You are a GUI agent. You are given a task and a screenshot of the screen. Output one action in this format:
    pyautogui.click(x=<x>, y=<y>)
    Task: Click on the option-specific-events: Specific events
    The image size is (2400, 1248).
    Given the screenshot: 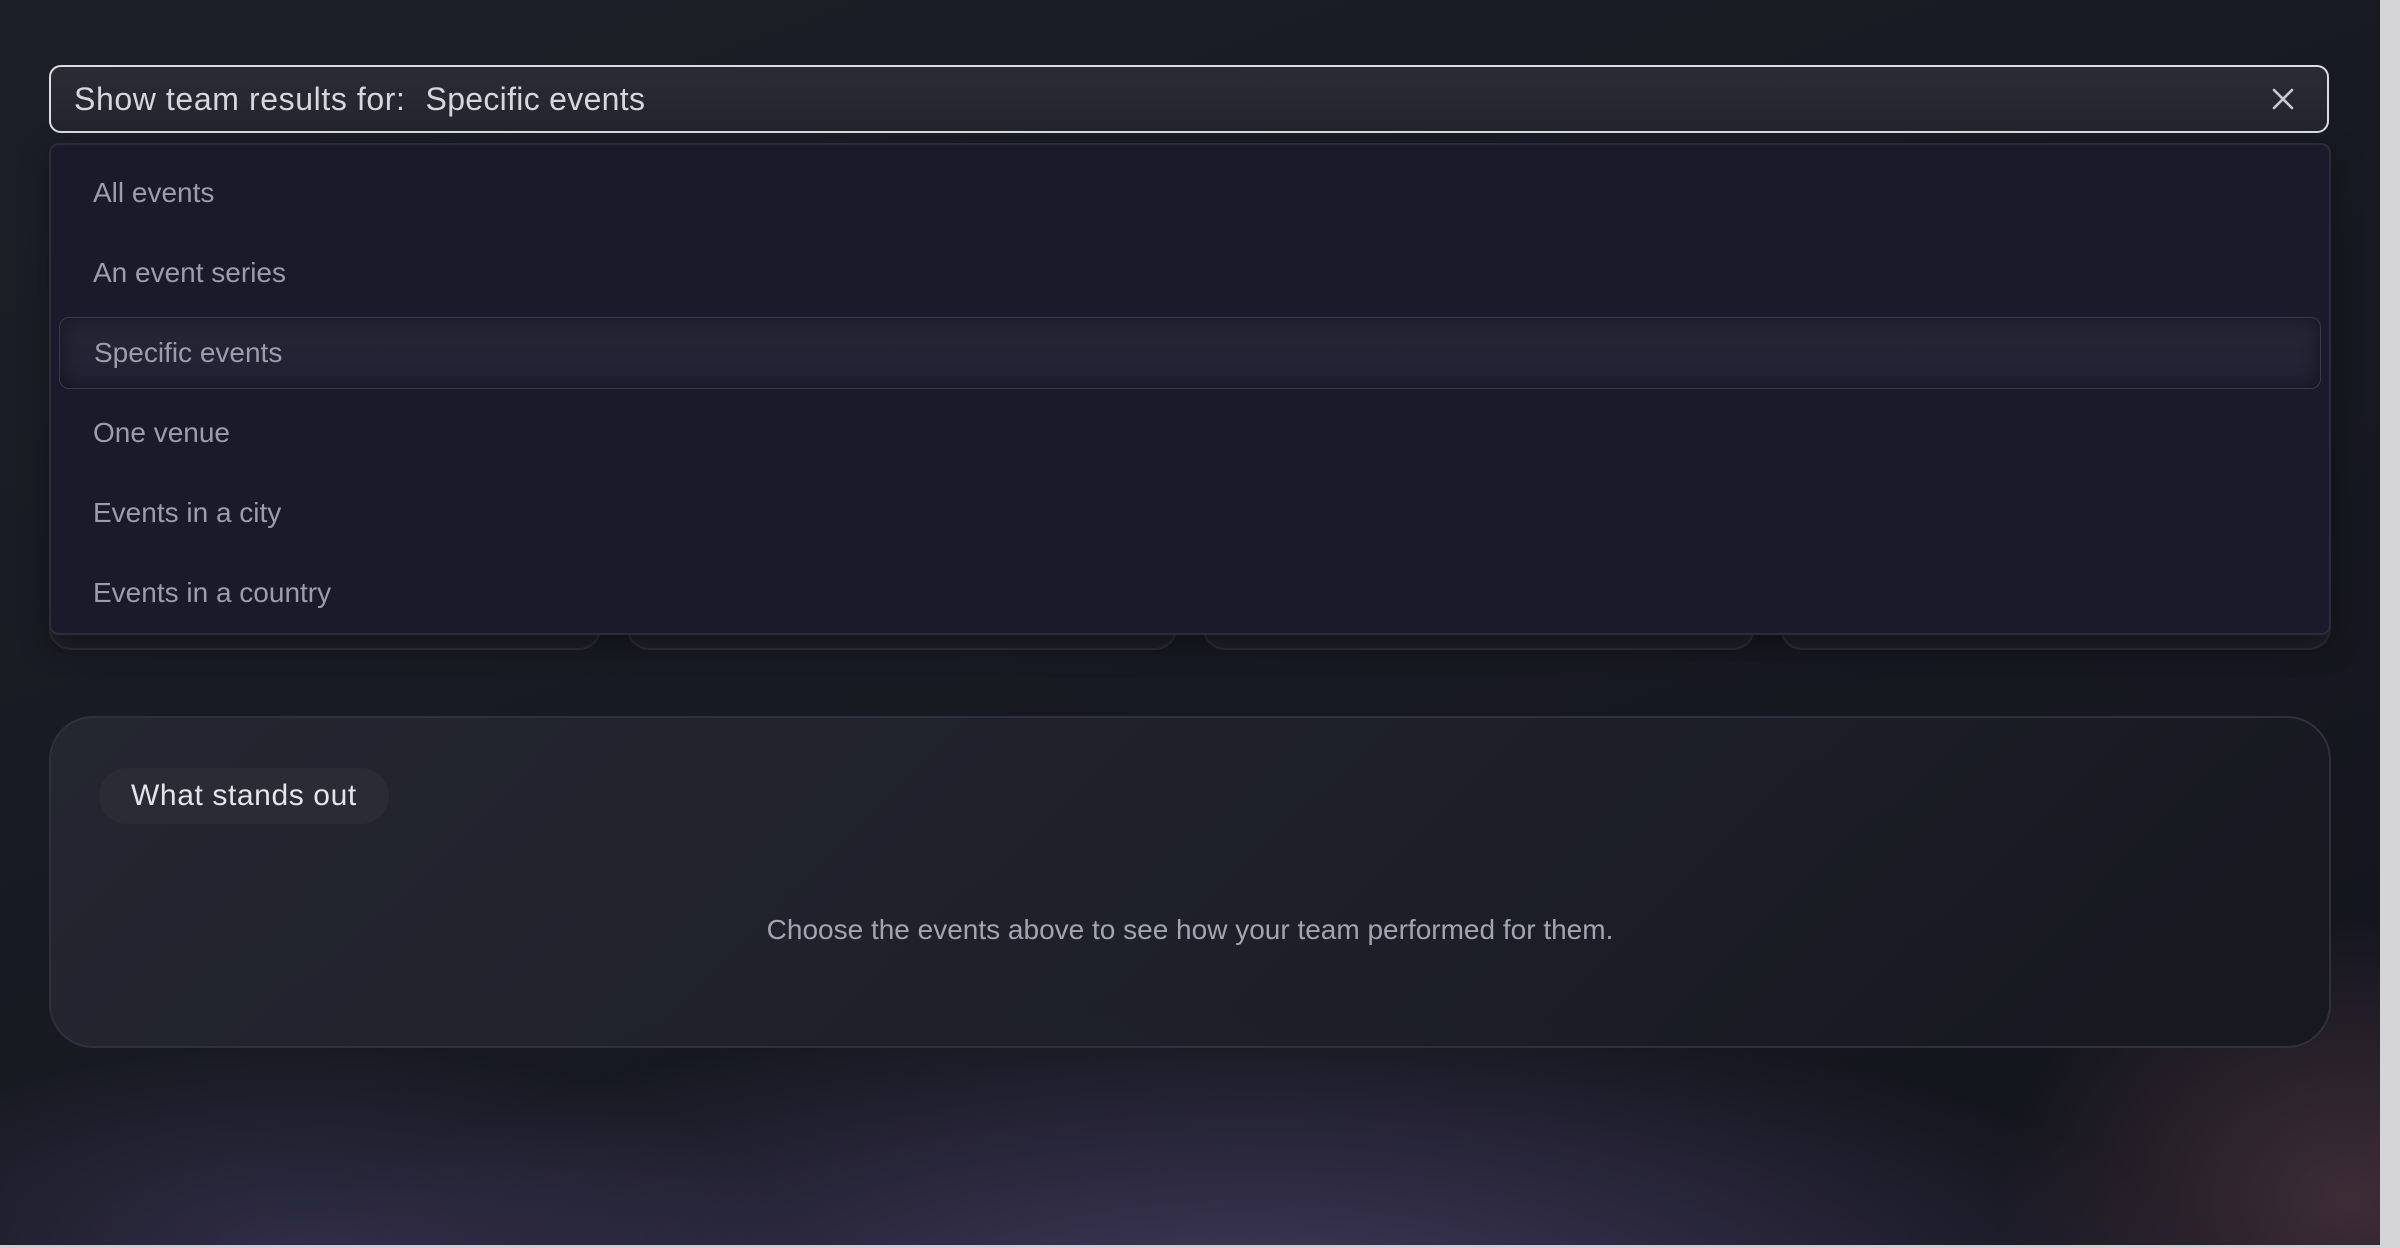 What is the action you would take?
    pyautogui.click(x=1190, y=353)
    